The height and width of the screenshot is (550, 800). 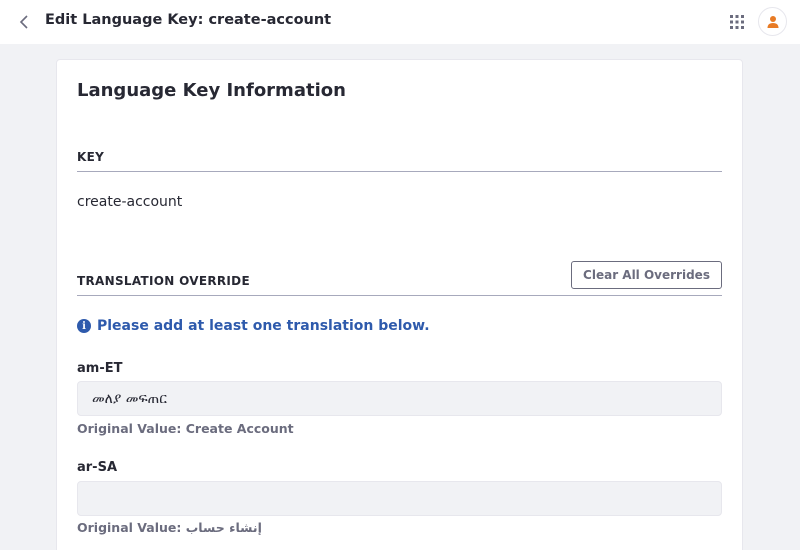 I want to click on locale-label-am-et: am-ET, so click(x=100, y=368).